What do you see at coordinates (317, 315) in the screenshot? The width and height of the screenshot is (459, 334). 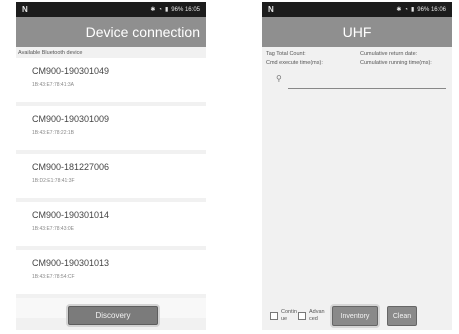 I see `advanced-label: Advan ced` at bounding box center [317, 315].